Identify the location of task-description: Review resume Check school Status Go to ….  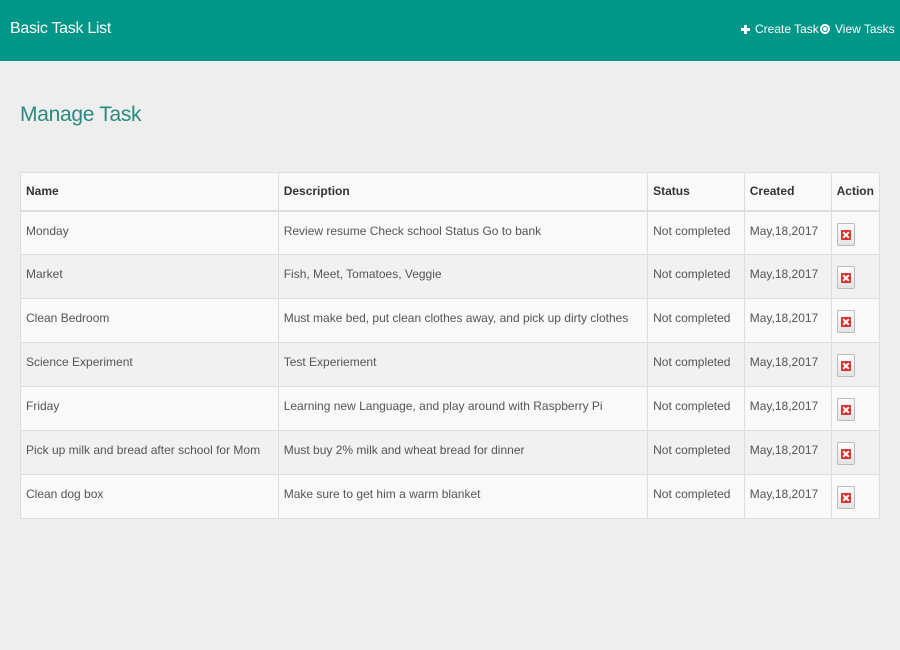
(463, 232).